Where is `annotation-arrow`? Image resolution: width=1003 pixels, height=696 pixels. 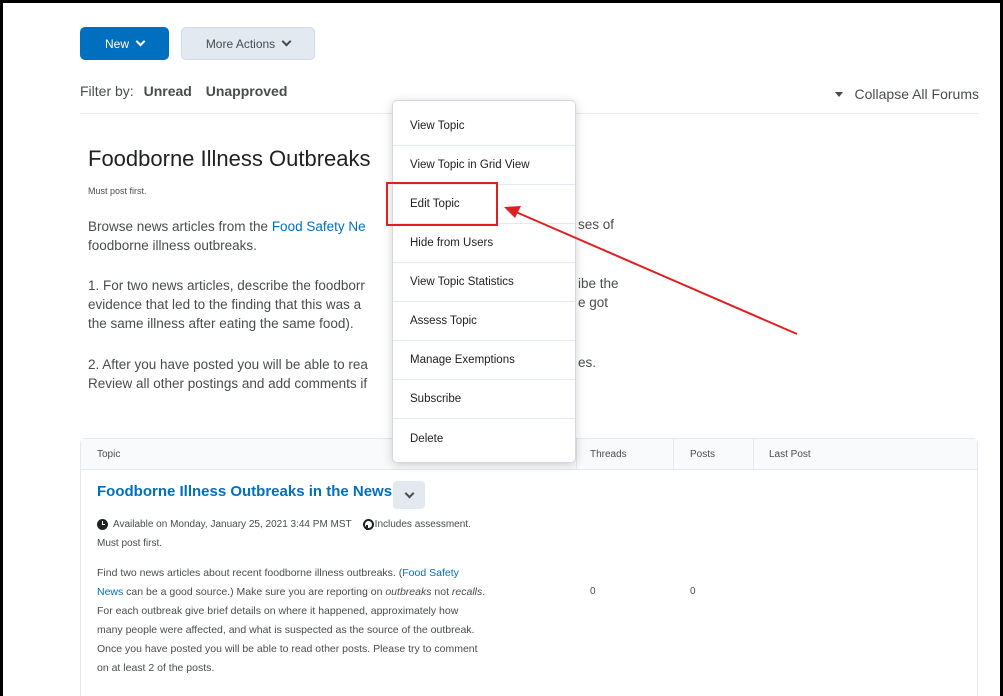 annotation-arrow is located at coordinates (651, 270).